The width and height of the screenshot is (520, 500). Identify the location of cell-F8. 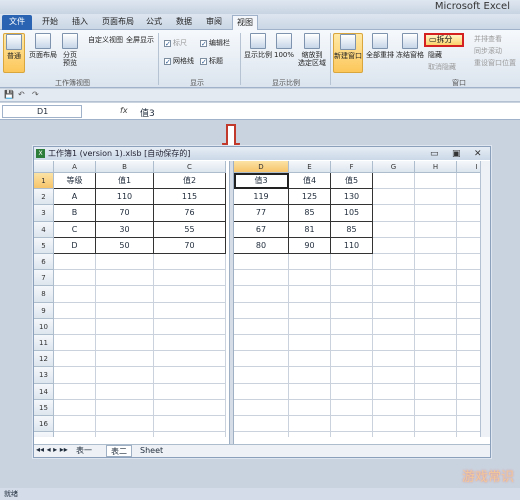
(352, 294).